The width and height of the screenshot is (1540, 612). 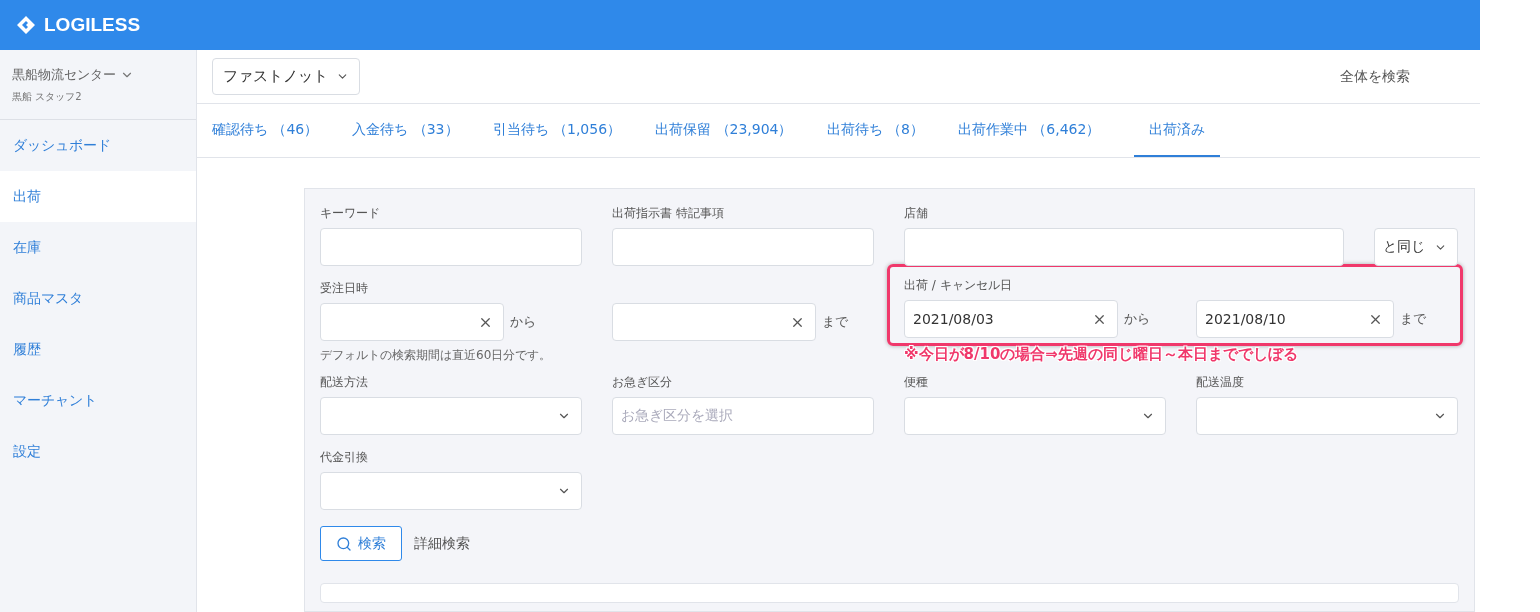 What do you see at coordinates (1375, 76) in the screenshot?
I see `search-all-link: 全体を検索` at bounding box center [1375, 76].